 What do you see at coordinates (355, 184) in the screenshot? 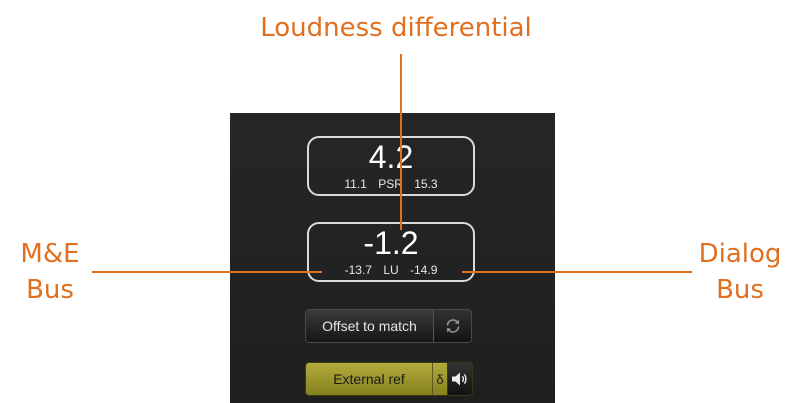
I see `psr-left-value: 11.1` at bounding box center [355, 184].